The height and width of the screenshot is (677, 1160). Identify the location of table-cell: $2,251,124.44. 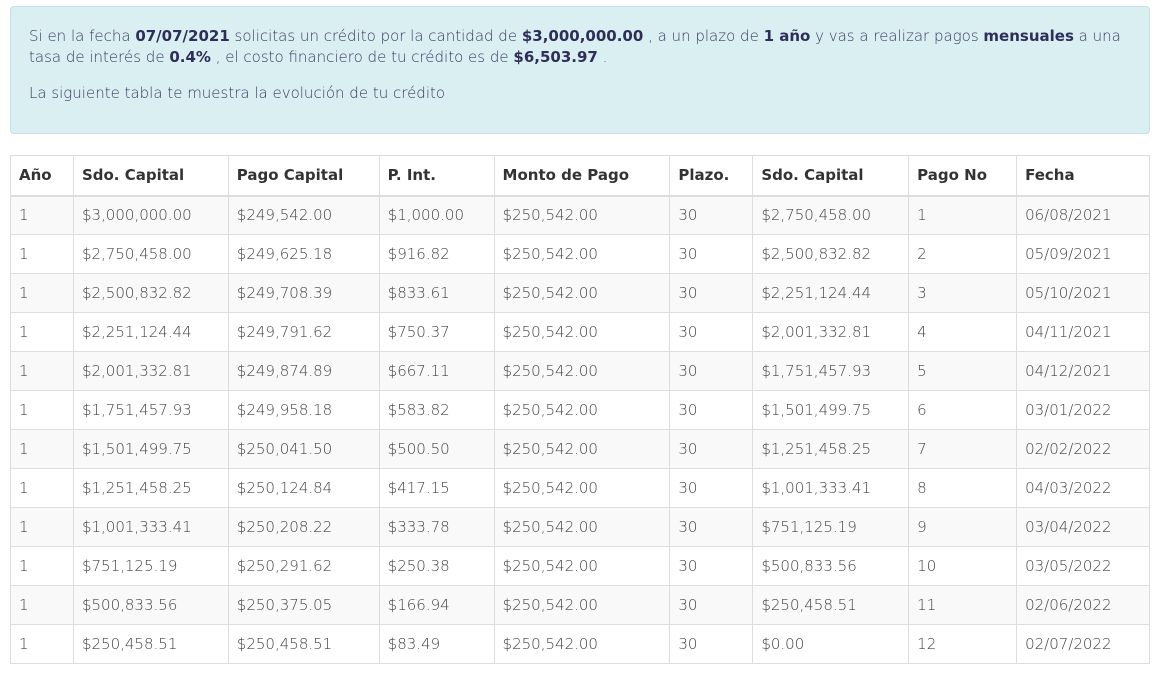
(831, 293).